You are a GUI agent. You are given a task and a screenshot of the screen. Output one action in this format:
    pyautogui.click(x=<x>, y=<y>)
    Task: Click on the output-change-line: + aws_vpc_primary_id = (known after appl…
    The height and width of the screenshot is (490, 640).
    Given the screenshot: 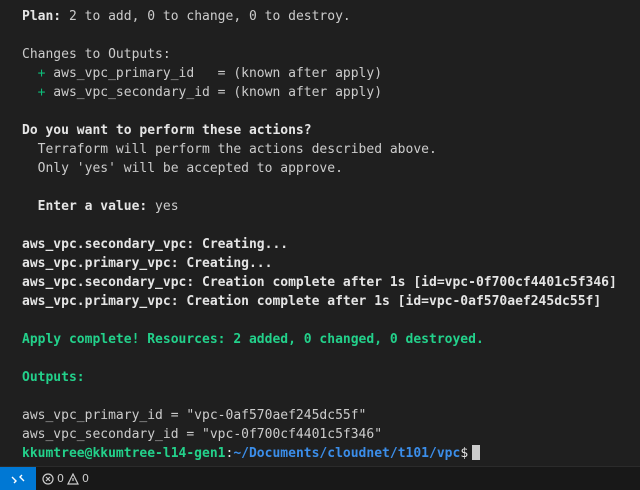 What is the action you would take?
    pyautogui.click(x=331, y=73)
    